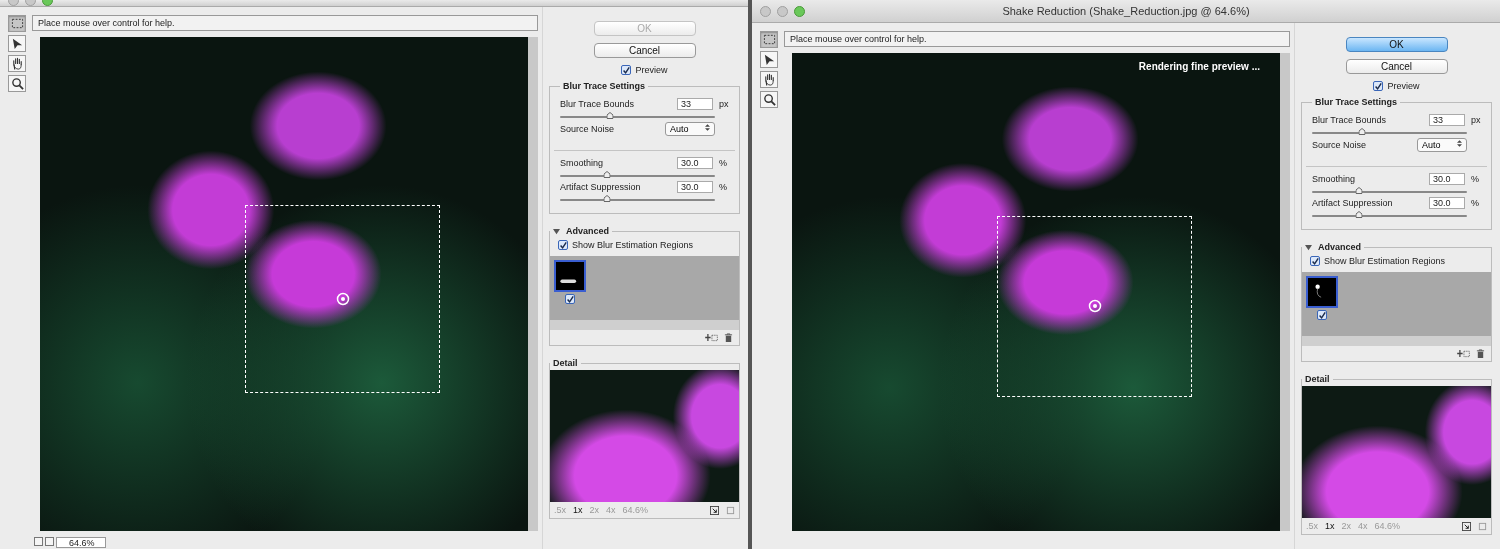 The width and height of the screenshot is (1500, 549). What do you see at coordinates (49, 541) in the screenshot?
I see `zoom-in-button` at bounding box center [49, 541].